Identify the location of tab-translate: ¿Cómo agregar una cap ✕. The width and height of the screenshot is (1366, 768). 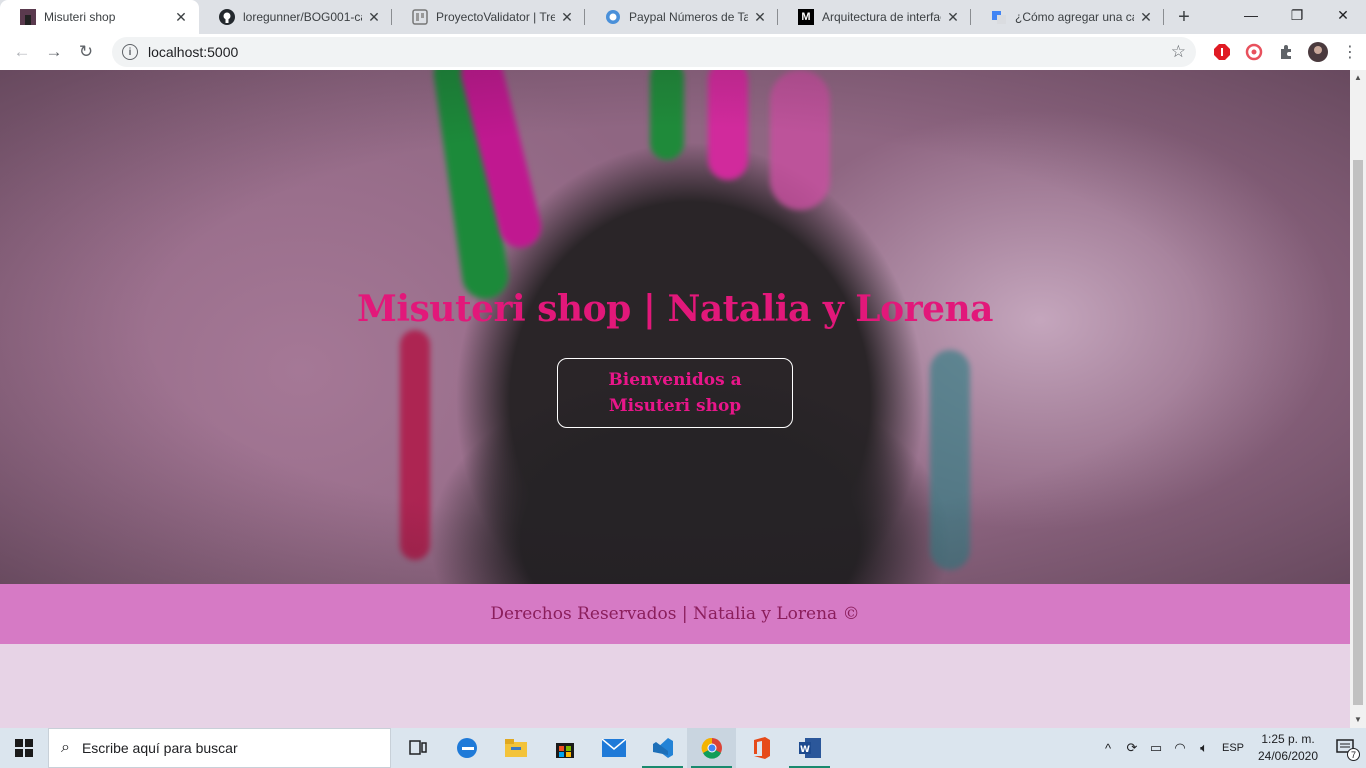
(1067, 17).